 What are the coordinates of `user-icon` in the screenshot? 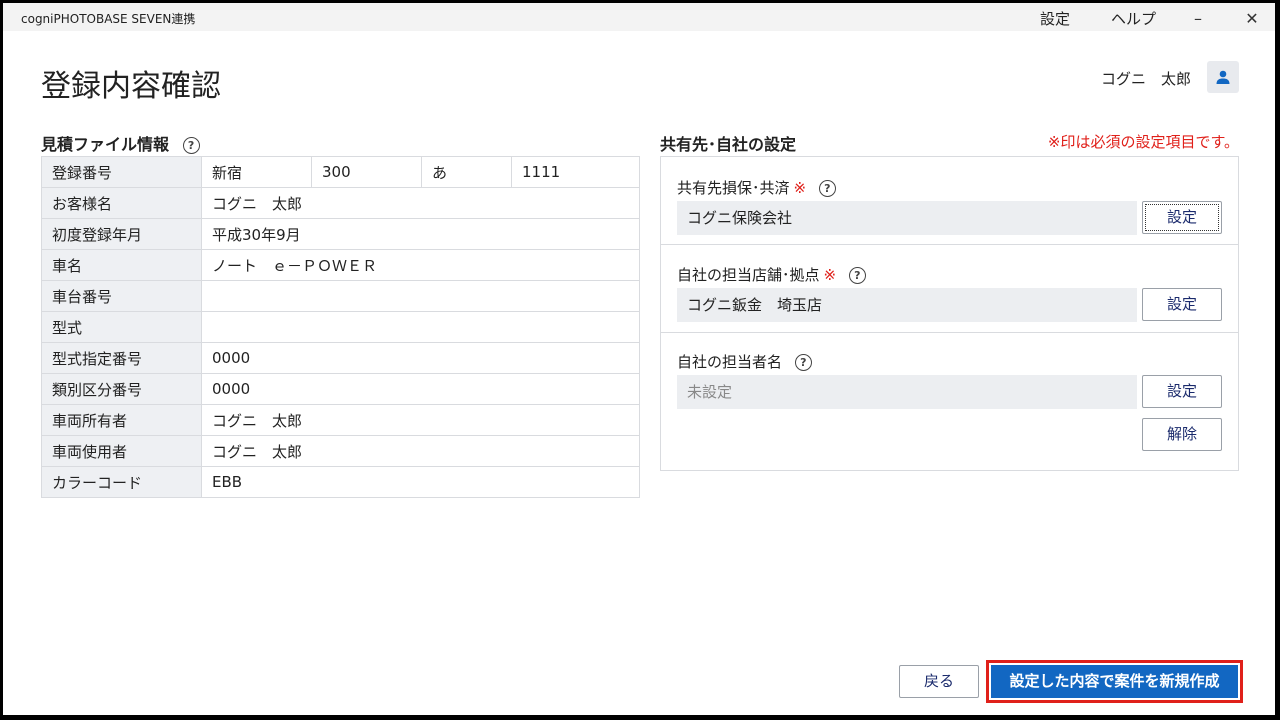 It's located at (1223, 77).